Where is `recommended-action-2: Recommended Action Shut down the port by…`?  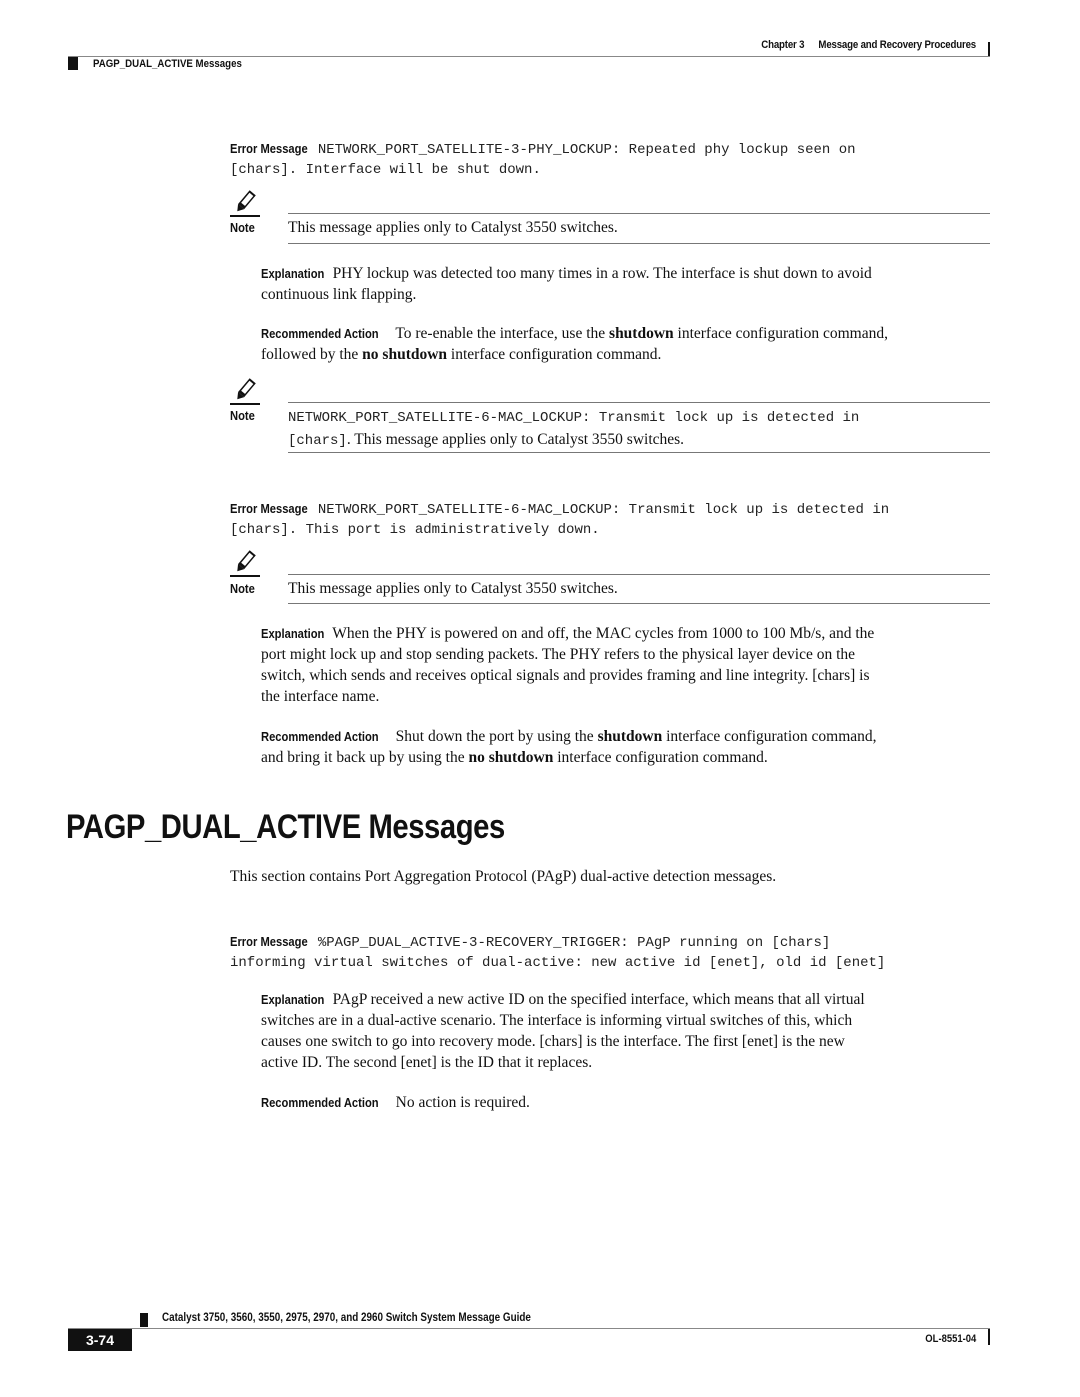 recommended-action-2: Recommended Action Shut down the port by… is located at coordinates (626, 747).